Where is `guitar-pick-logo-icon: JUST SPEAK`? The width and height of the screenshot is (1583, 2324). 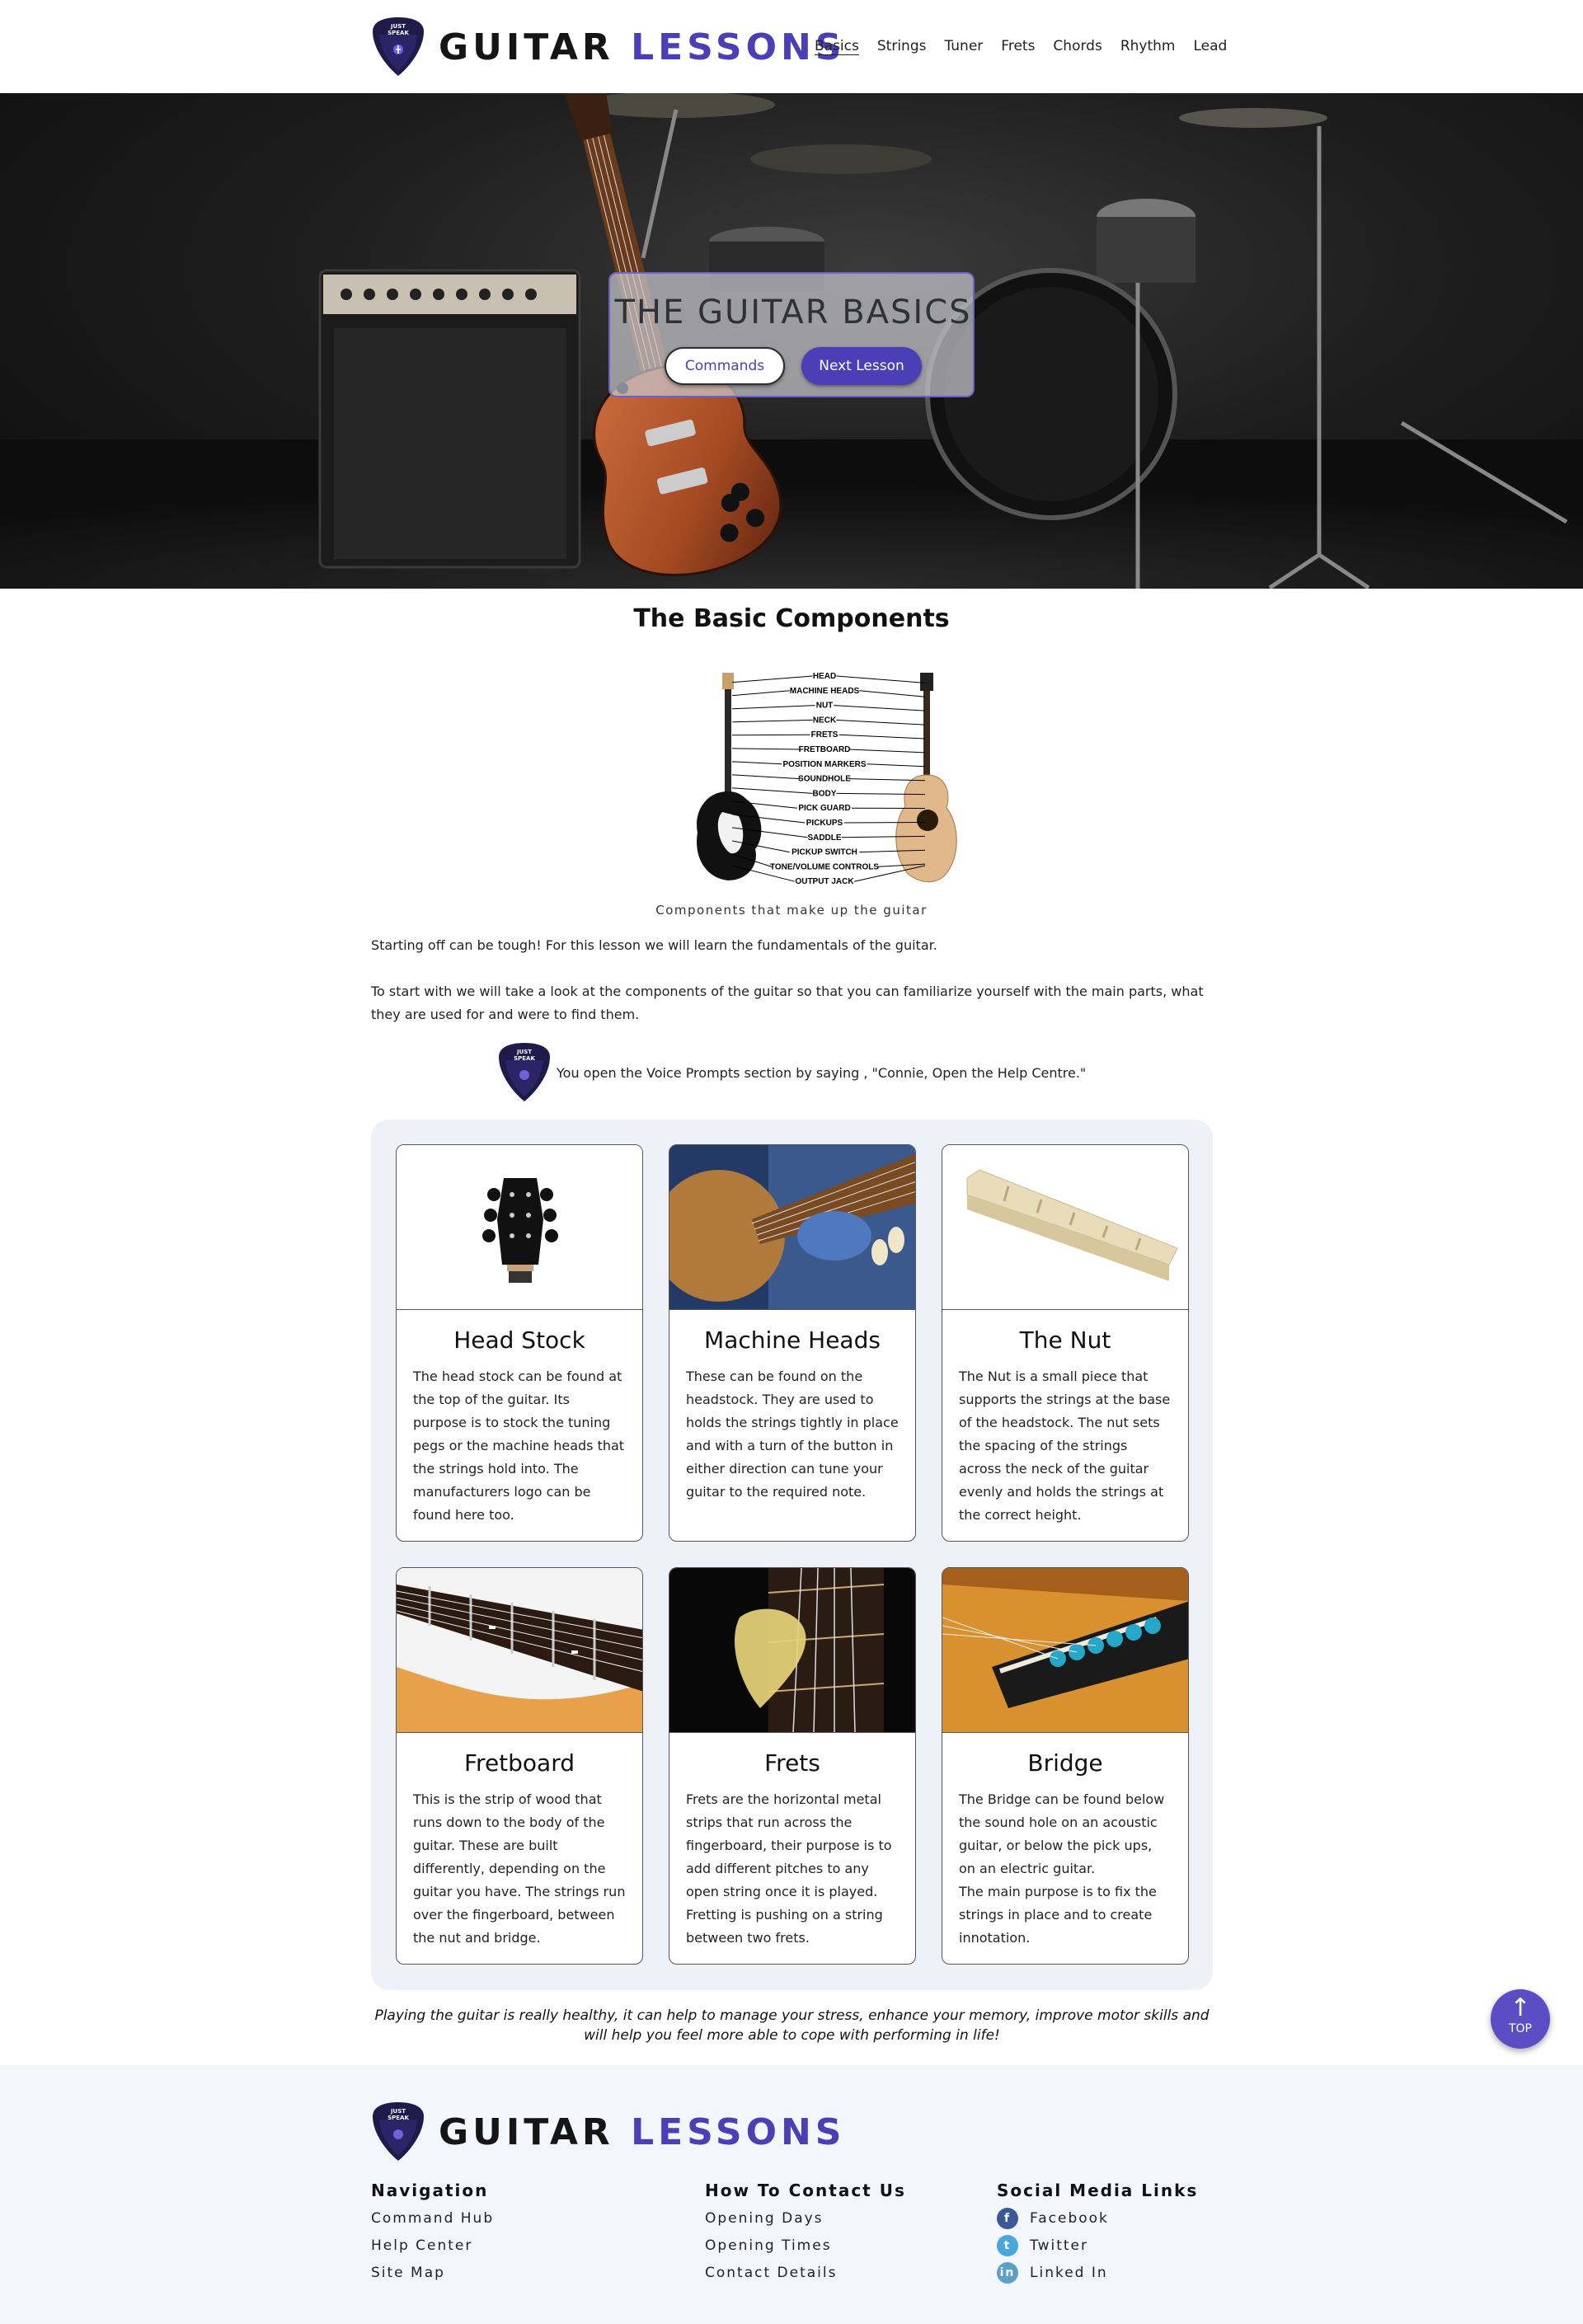 guitar-pick-logo-icon: JUST SPEAK is located at coordinates (398, 2131).